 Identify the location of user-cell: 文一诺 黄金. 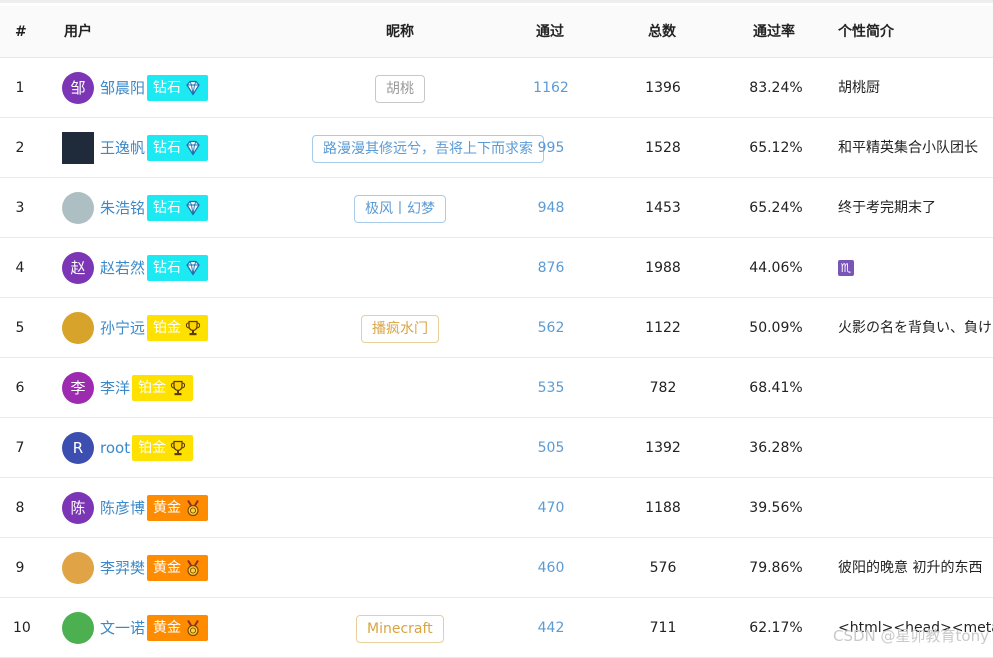
(135, 628).